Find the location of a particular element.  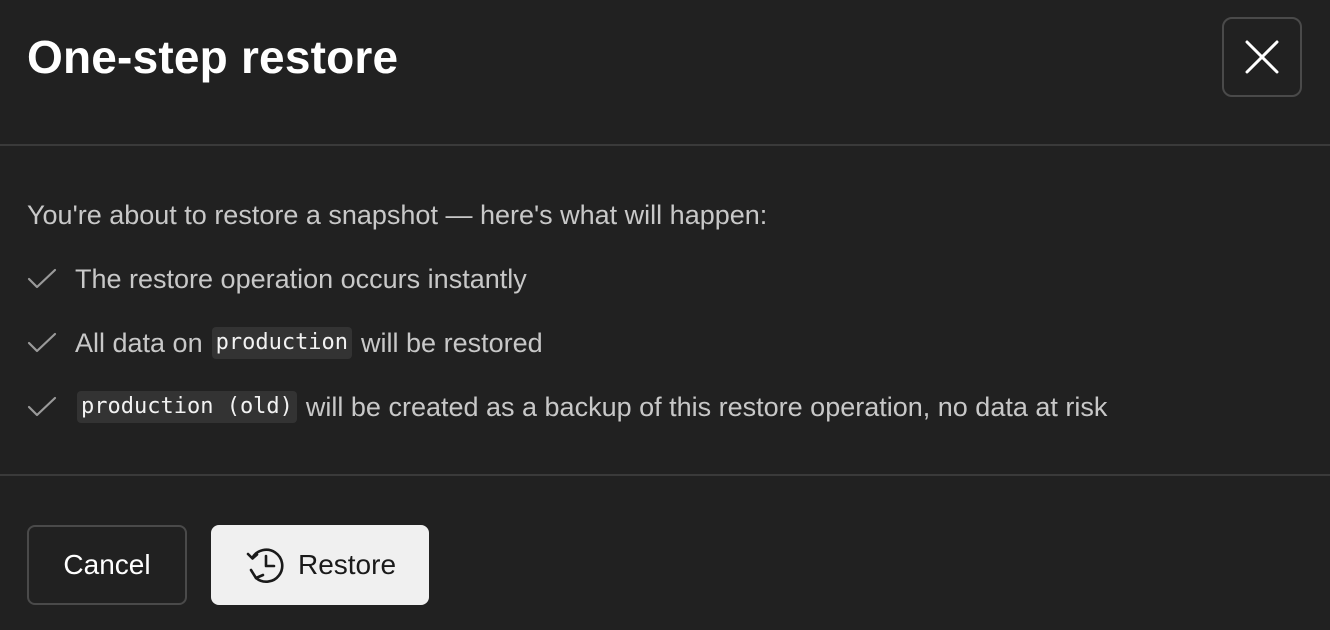

close-icon is located at coordinates (1262, 57).